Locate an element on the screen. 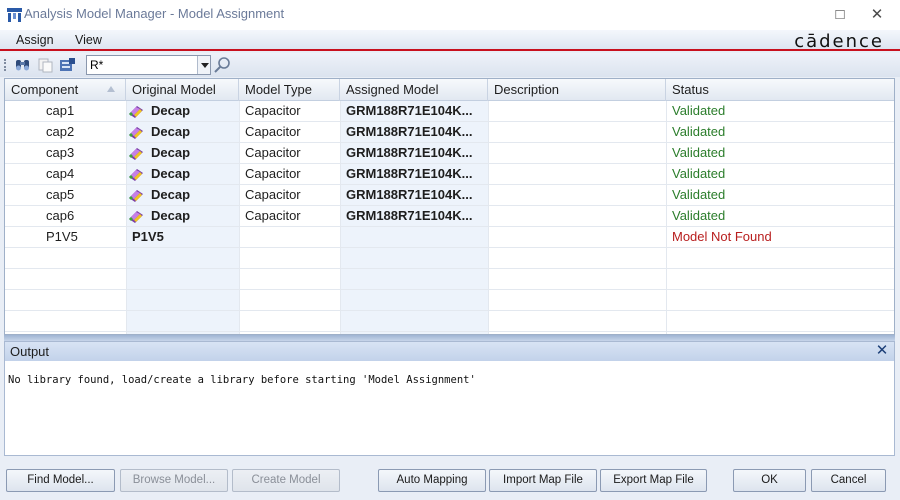 This screenshot has width=900, height=500. create-model-button: Create Model is located at coordinates (286, 480).